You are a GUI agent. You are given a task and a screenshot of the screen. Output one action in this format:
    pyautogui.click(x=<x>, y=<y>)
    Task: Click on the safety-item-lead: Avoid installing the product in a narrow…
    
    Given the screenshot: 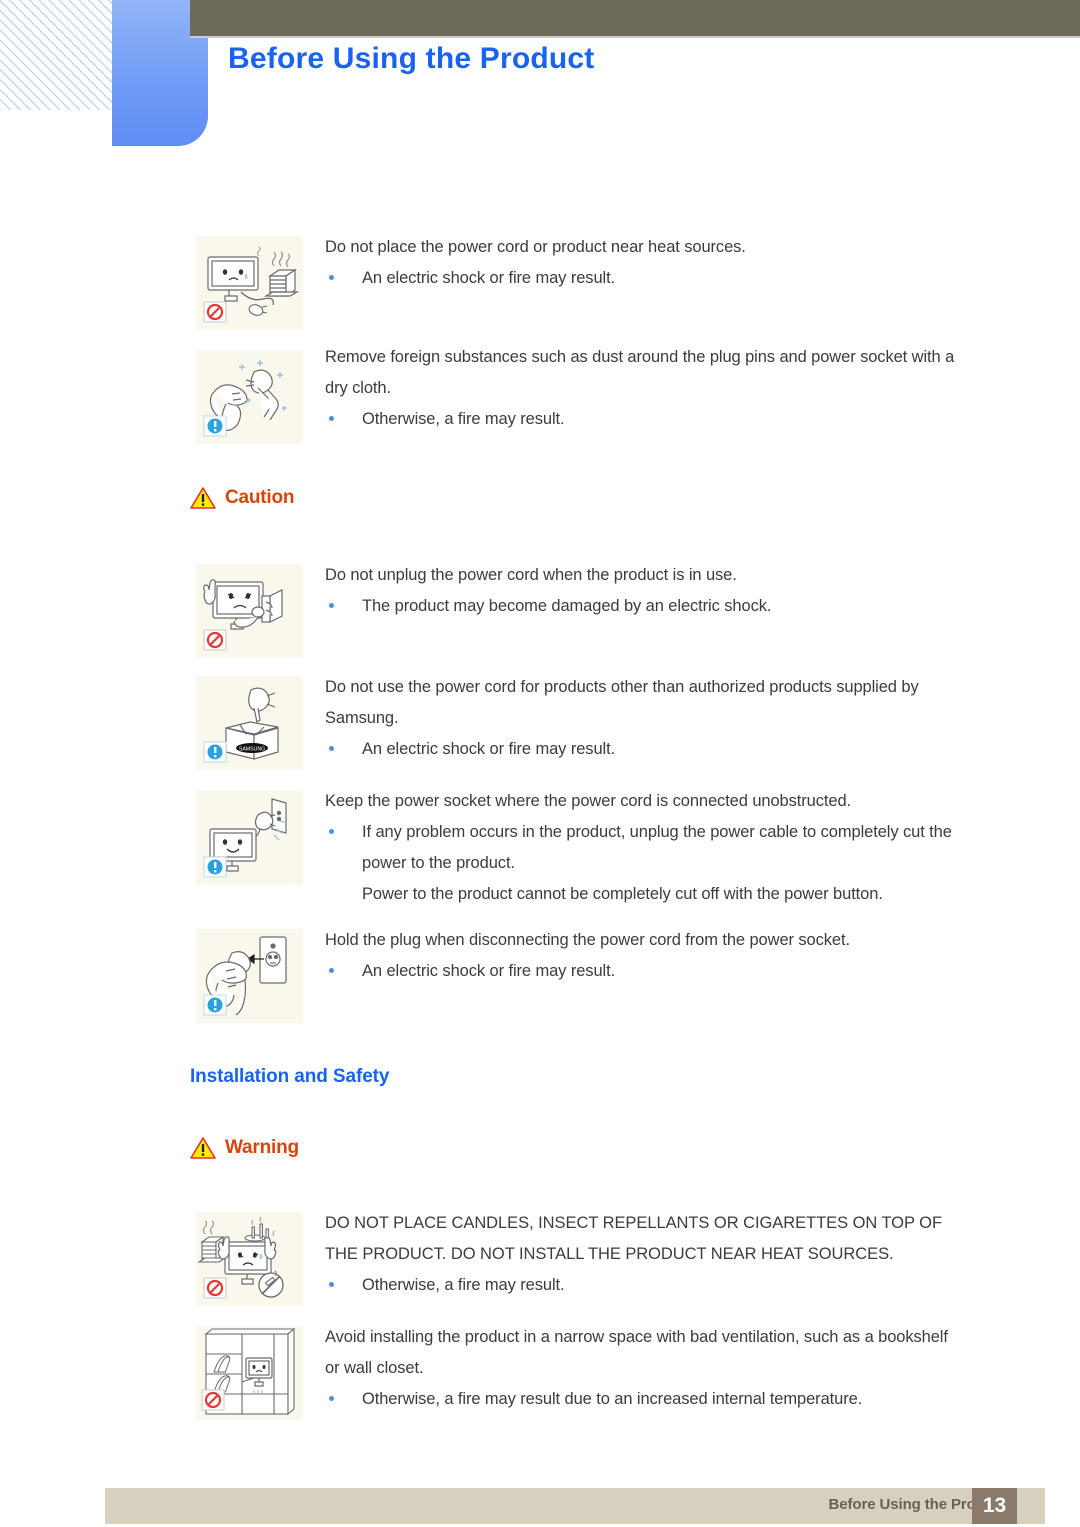 What is the action you would take?
    pyautogui.click(x=636, y=1352)
    